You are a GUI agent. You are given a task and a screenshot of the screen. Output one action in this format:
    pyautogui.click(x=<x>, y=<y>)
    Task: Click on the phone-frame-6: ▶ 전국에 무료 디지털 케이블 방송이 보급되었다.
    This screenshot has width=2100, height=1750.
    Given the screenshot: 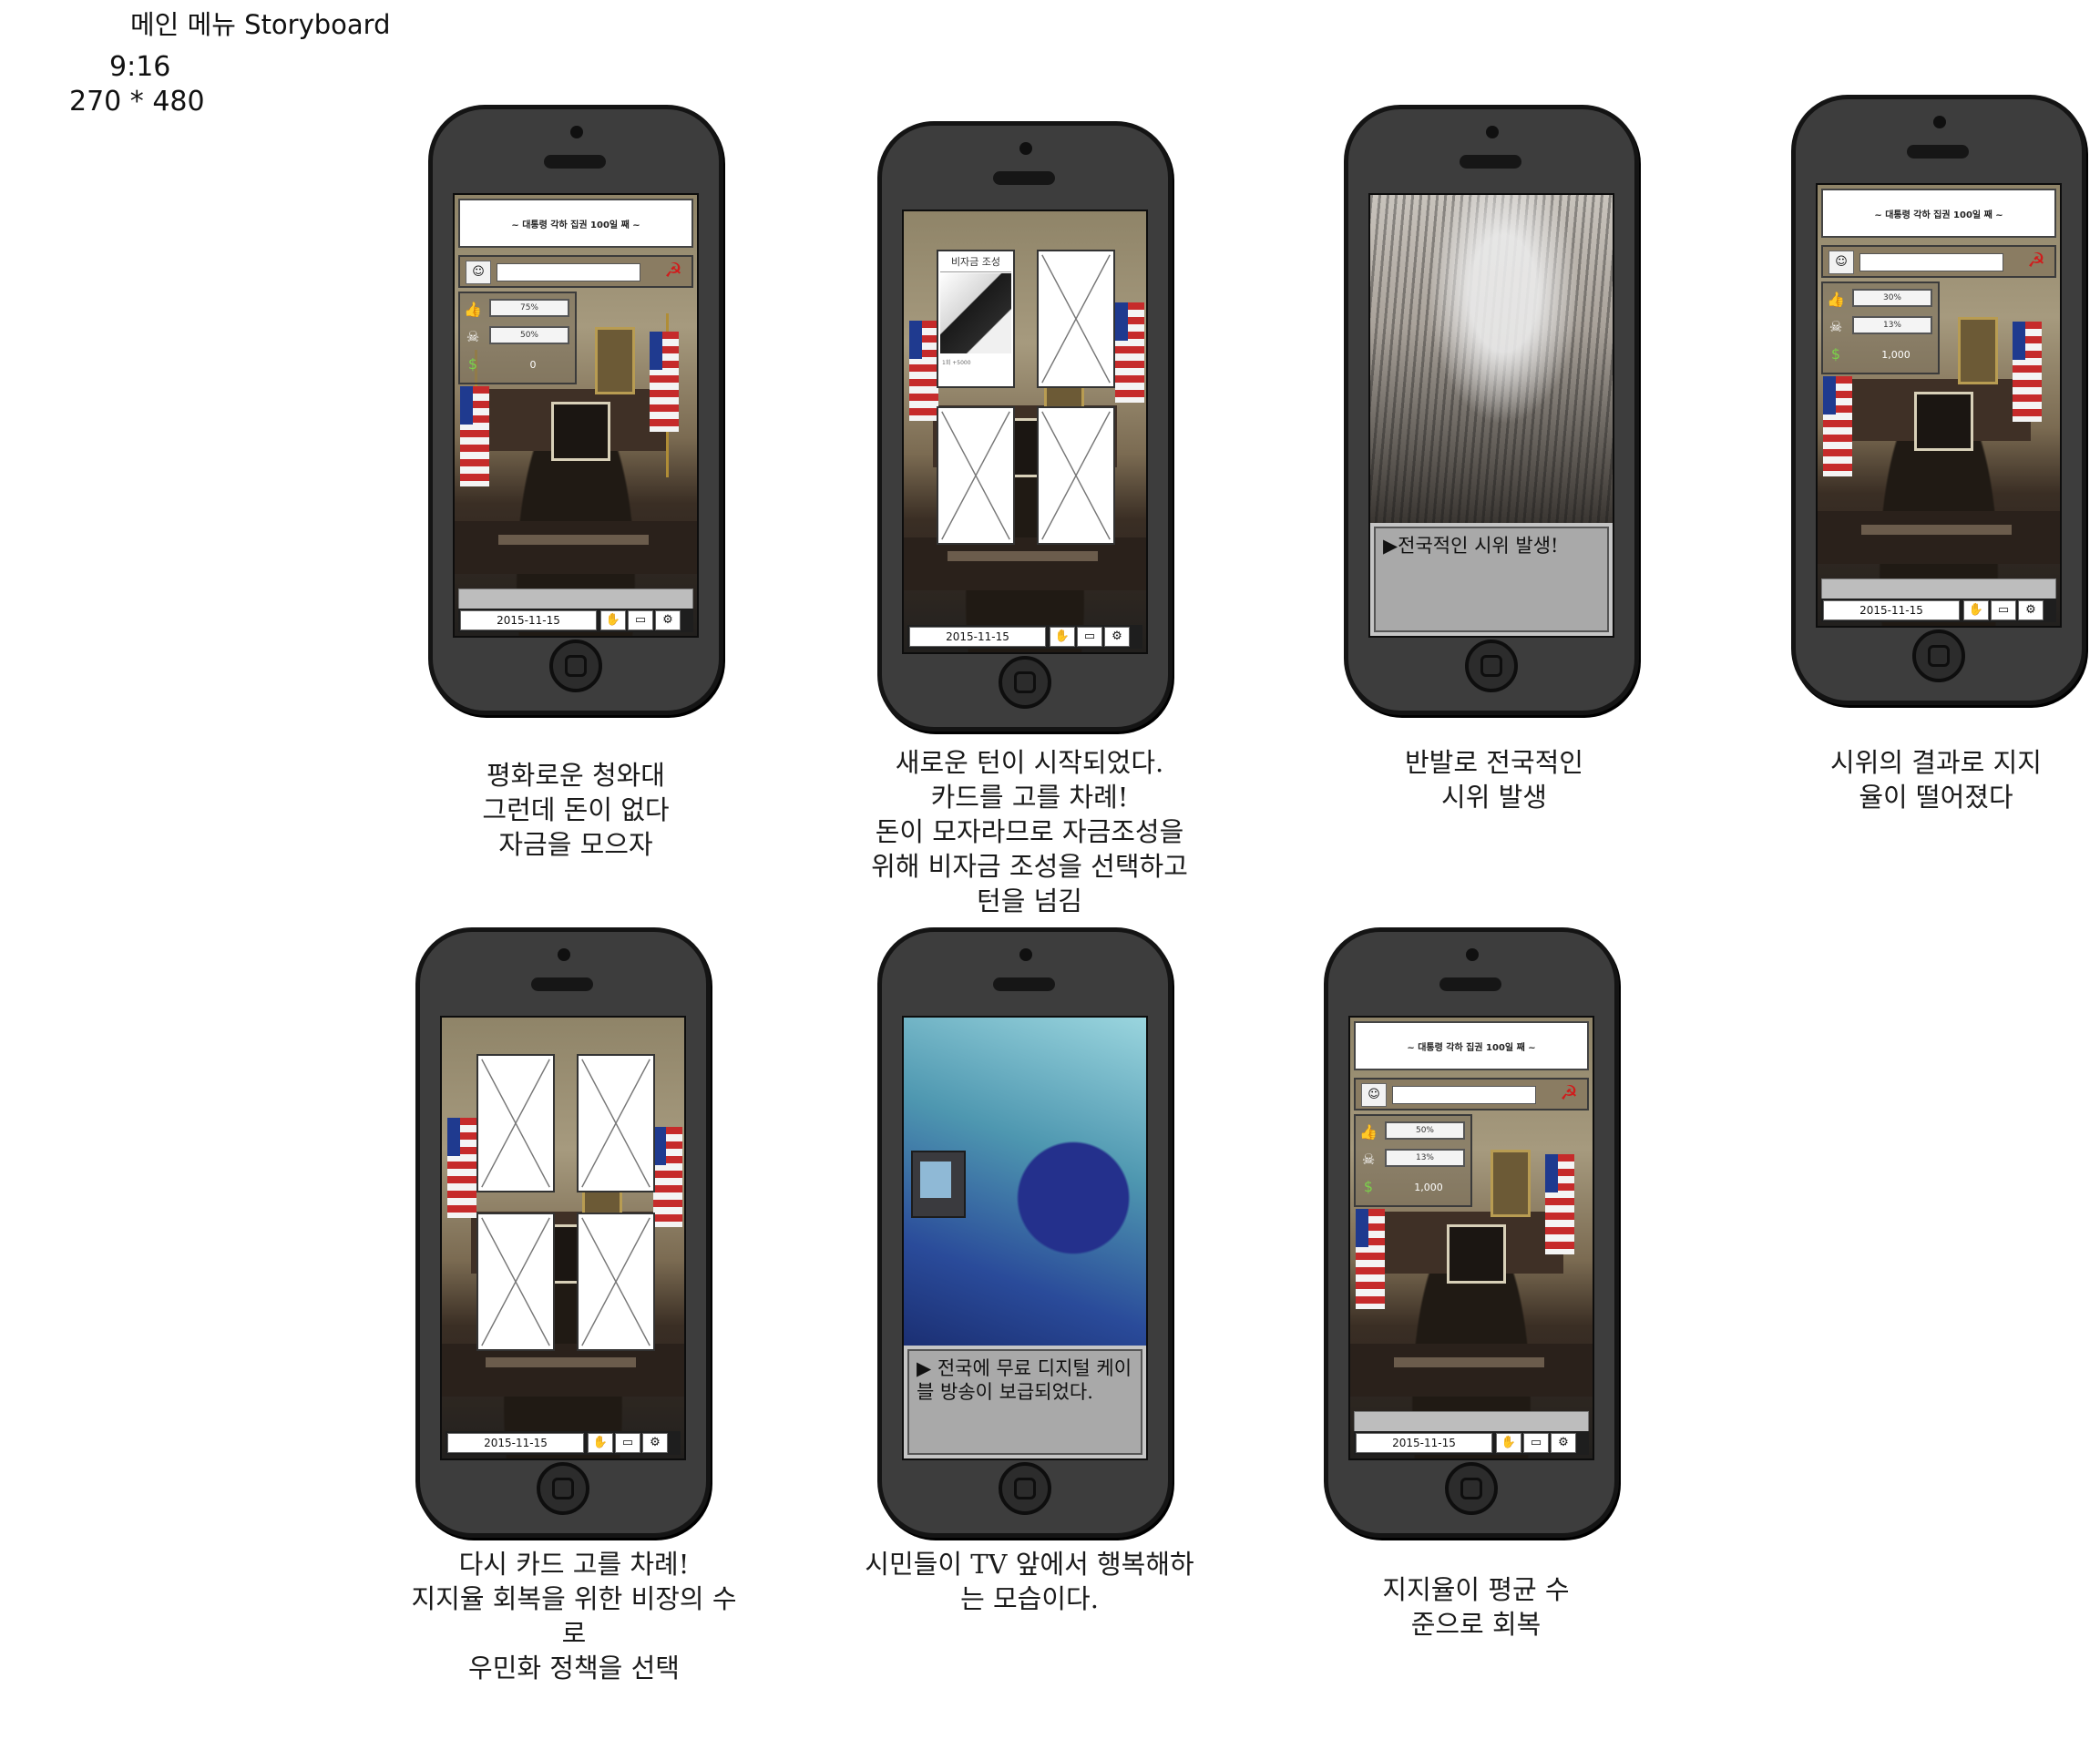 What is the action you would take?
    pyautogui.click(x=1025, y=1232)
    